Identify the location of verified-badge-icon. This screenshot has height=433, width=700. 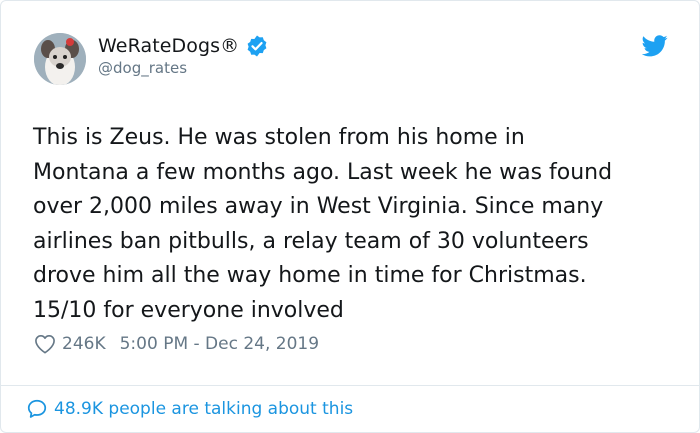
(257, 46).